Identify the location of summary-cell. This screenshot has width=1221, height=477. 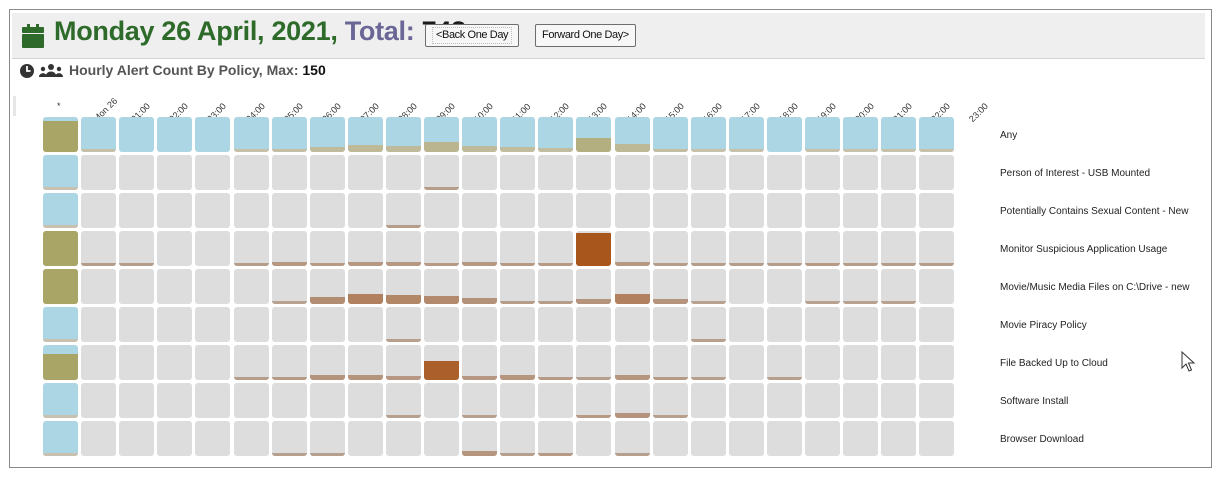
(60, 362).